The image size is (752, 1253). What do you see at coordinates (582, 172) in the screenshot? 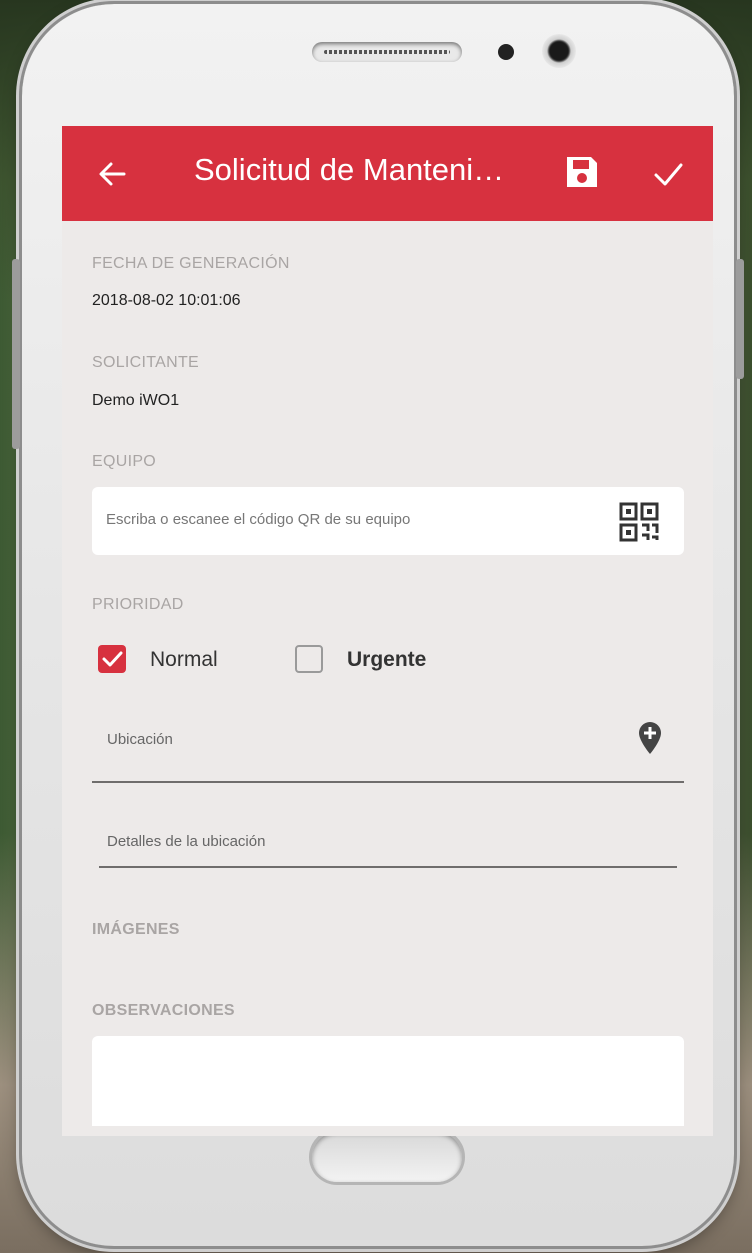
I see `floppy-save-icon` at bounding box center [582, 172].